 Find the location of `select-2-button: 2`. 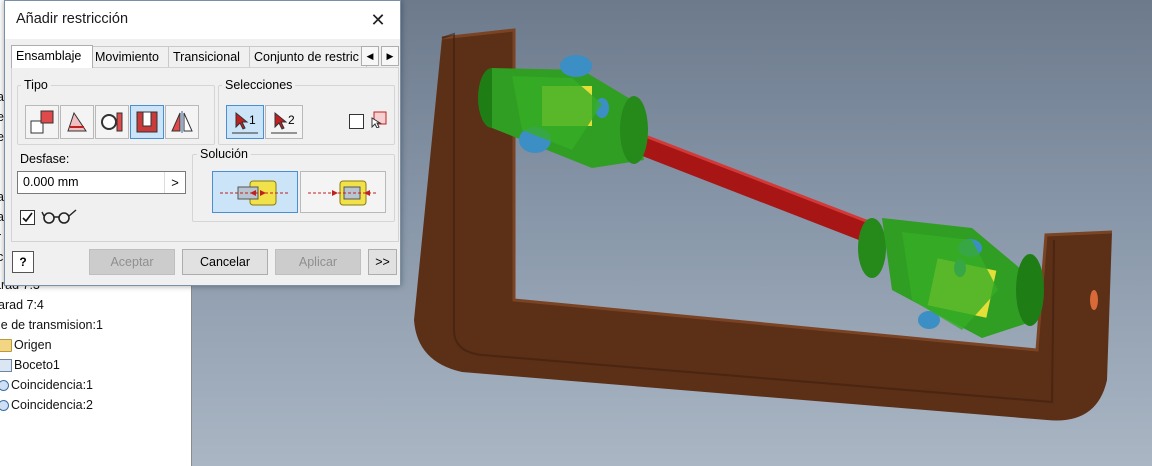

select-2-button: 2 is located at coordinates (284, 122).